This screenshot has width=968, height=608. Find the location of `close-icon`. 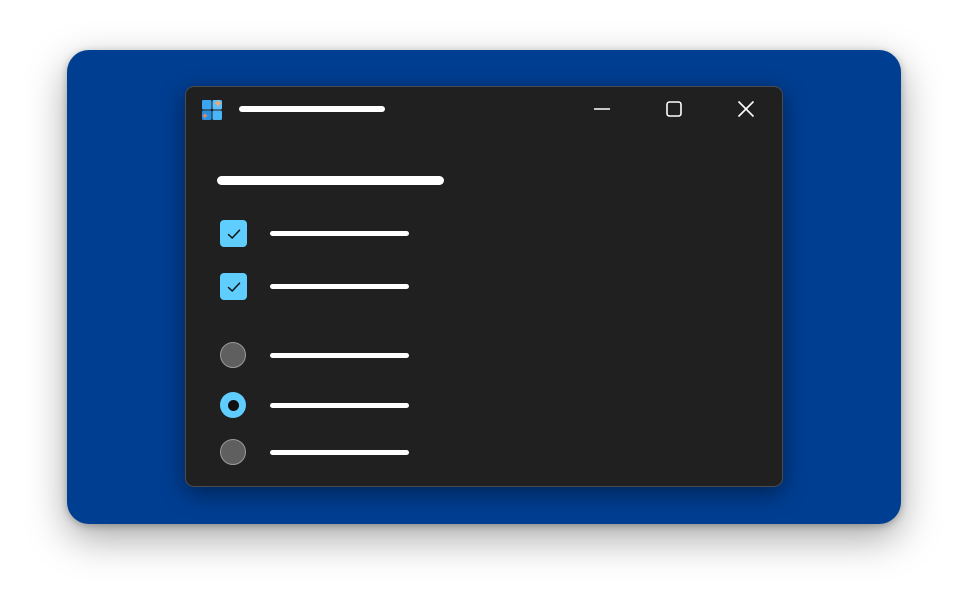

close-icon is located at coordinates (746, 109).